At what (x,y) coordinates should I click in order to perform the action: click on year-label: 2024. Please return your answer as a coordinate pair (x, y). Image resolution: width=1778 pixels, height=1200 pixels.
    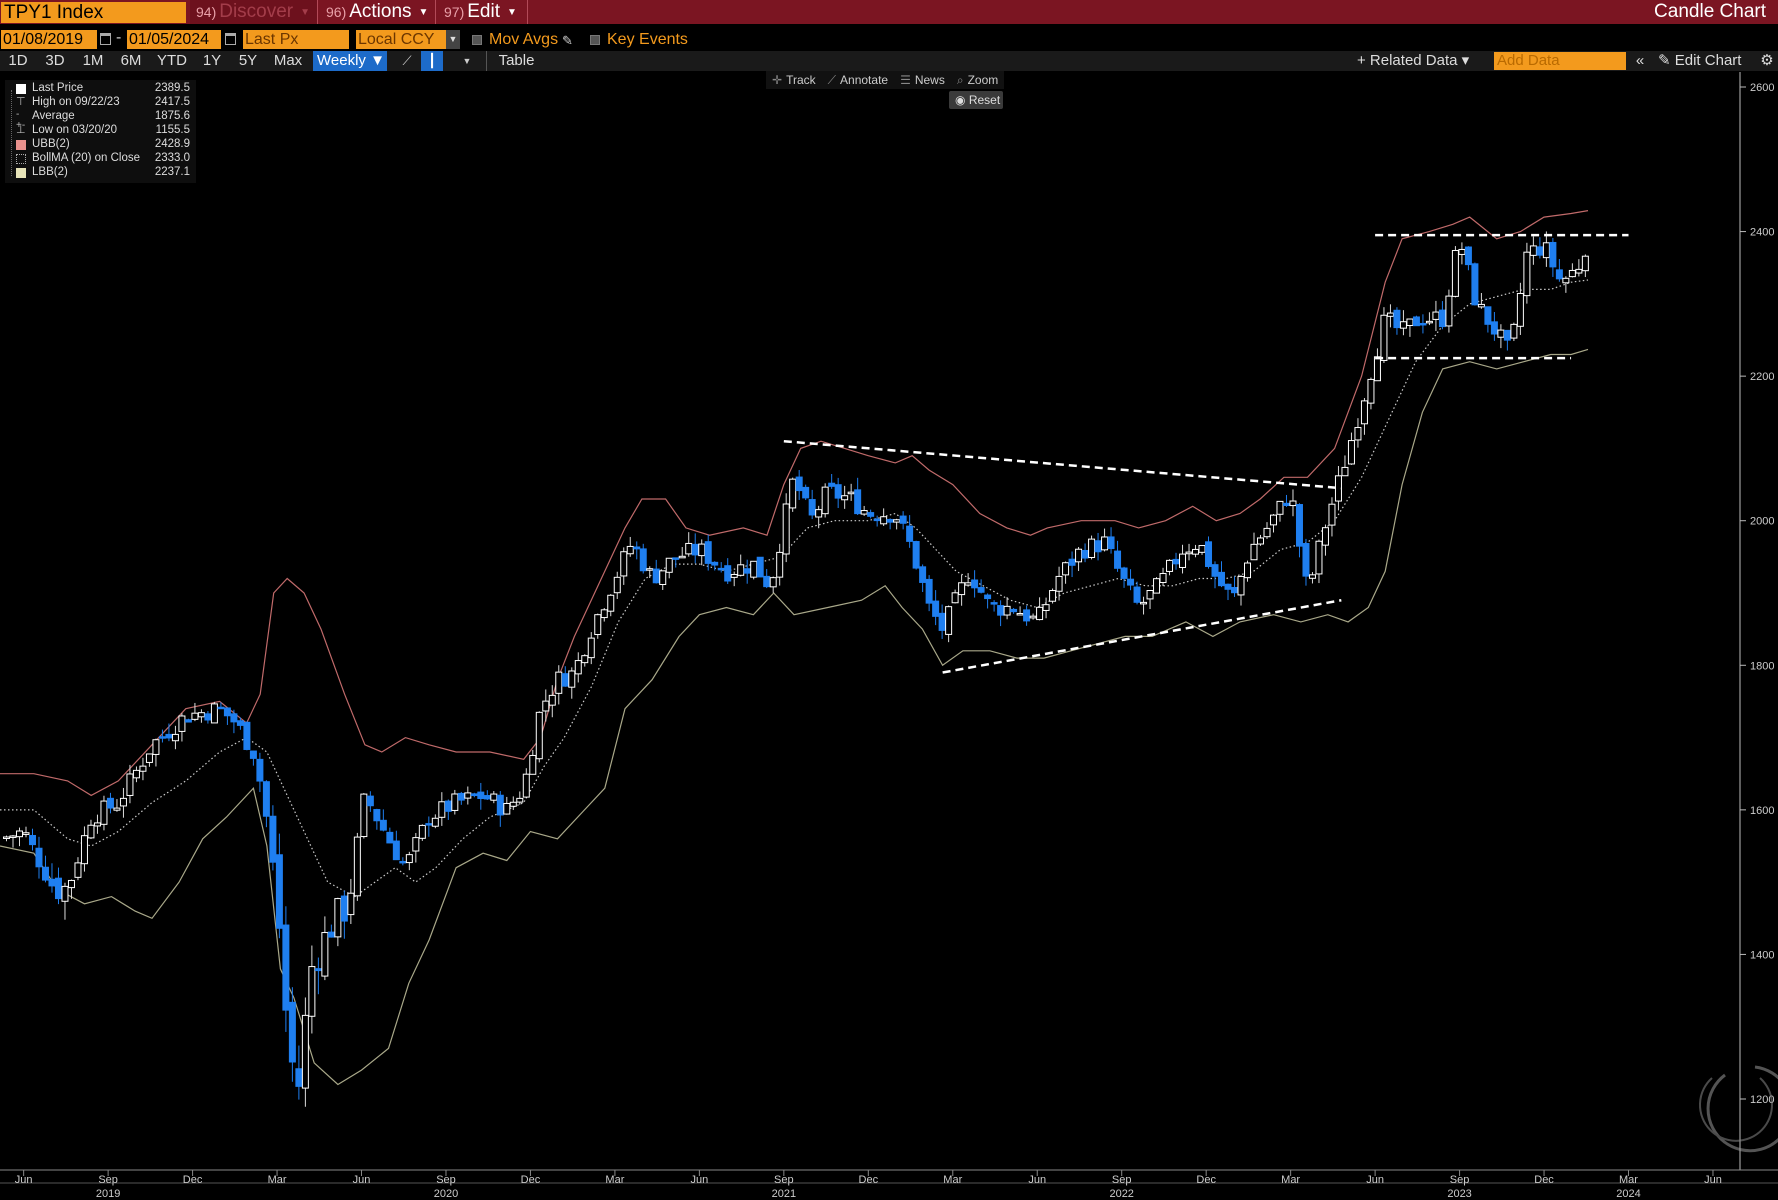
    Looking at the image, I should click on (1628, 1194).